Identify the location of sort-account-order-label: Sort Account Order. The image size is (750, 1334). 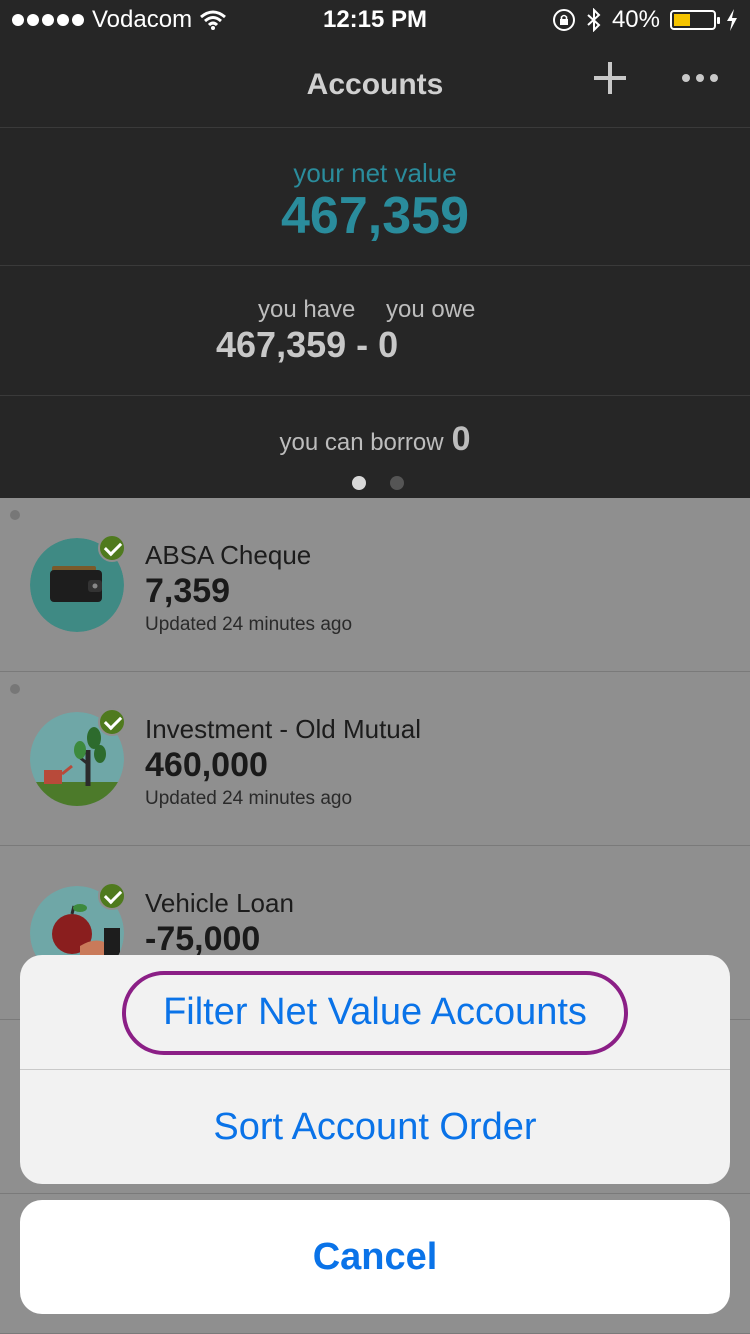
(375, 1127).